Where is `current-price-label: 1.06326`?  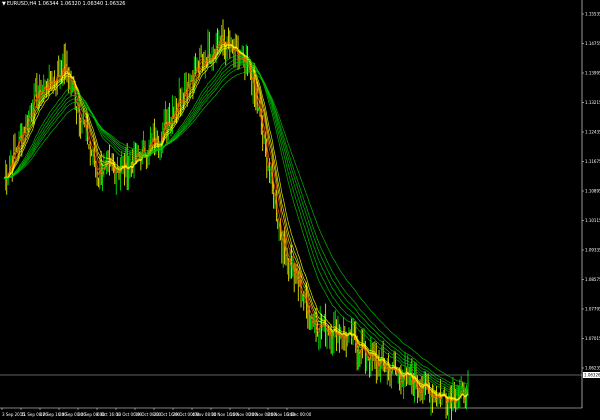 current-price-label: 1.06326 is located at coordinates (592, 375).